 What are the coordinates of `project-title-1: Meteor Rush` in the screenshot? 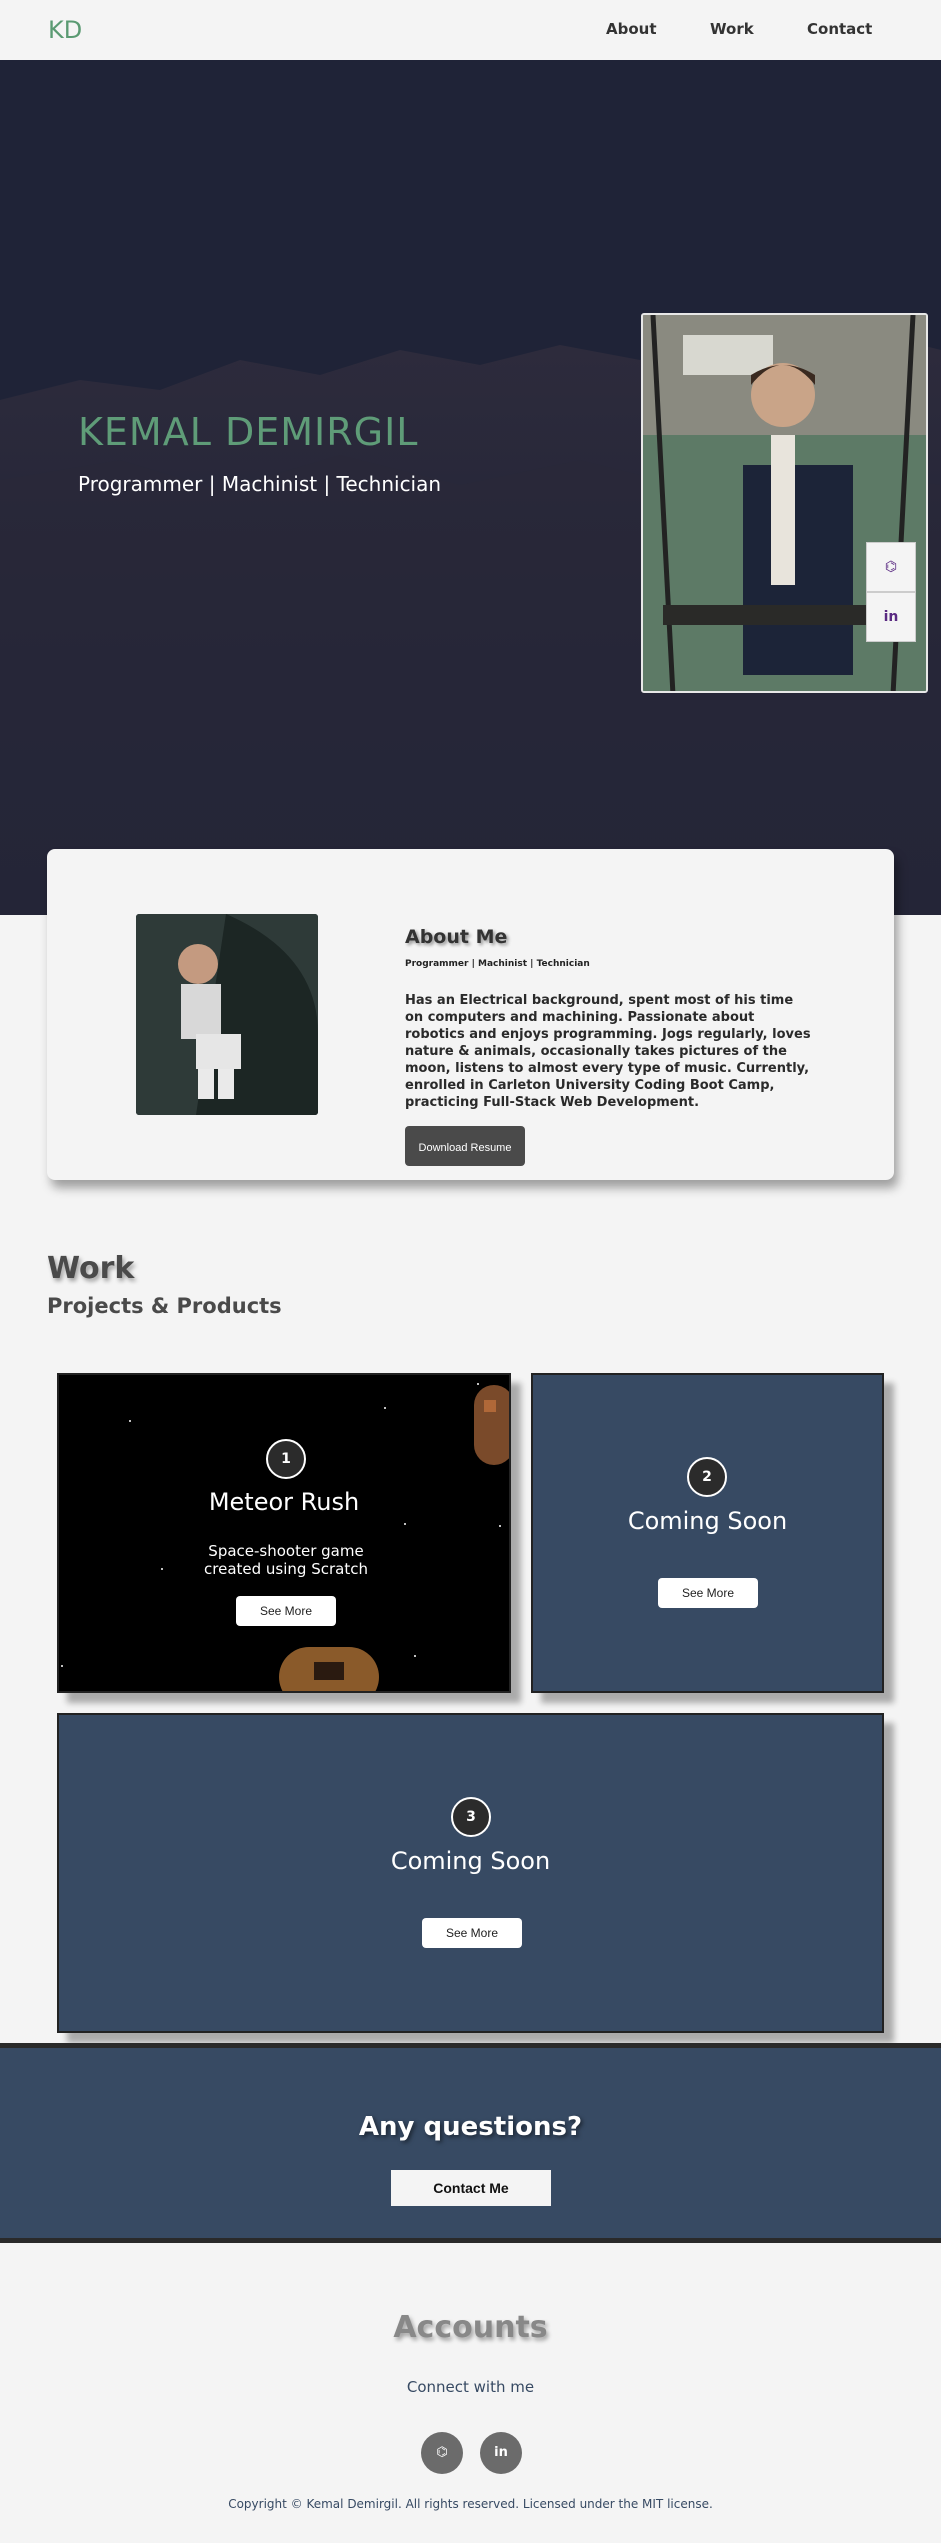 It's located at (284, 1502).